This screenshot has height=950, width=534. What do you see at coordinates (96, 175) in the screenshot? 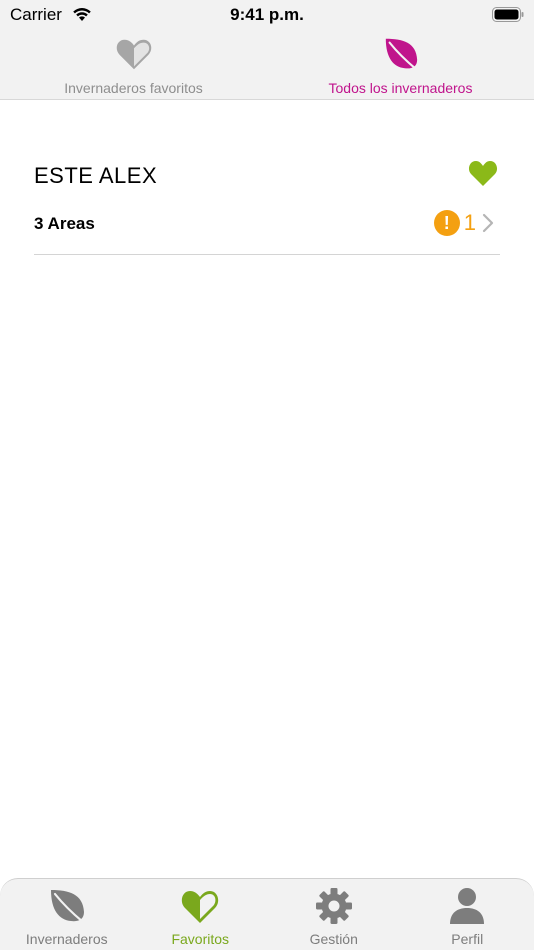
I see `greenhouse-name: ESTE ALEX` at bounding box center [96, 175].